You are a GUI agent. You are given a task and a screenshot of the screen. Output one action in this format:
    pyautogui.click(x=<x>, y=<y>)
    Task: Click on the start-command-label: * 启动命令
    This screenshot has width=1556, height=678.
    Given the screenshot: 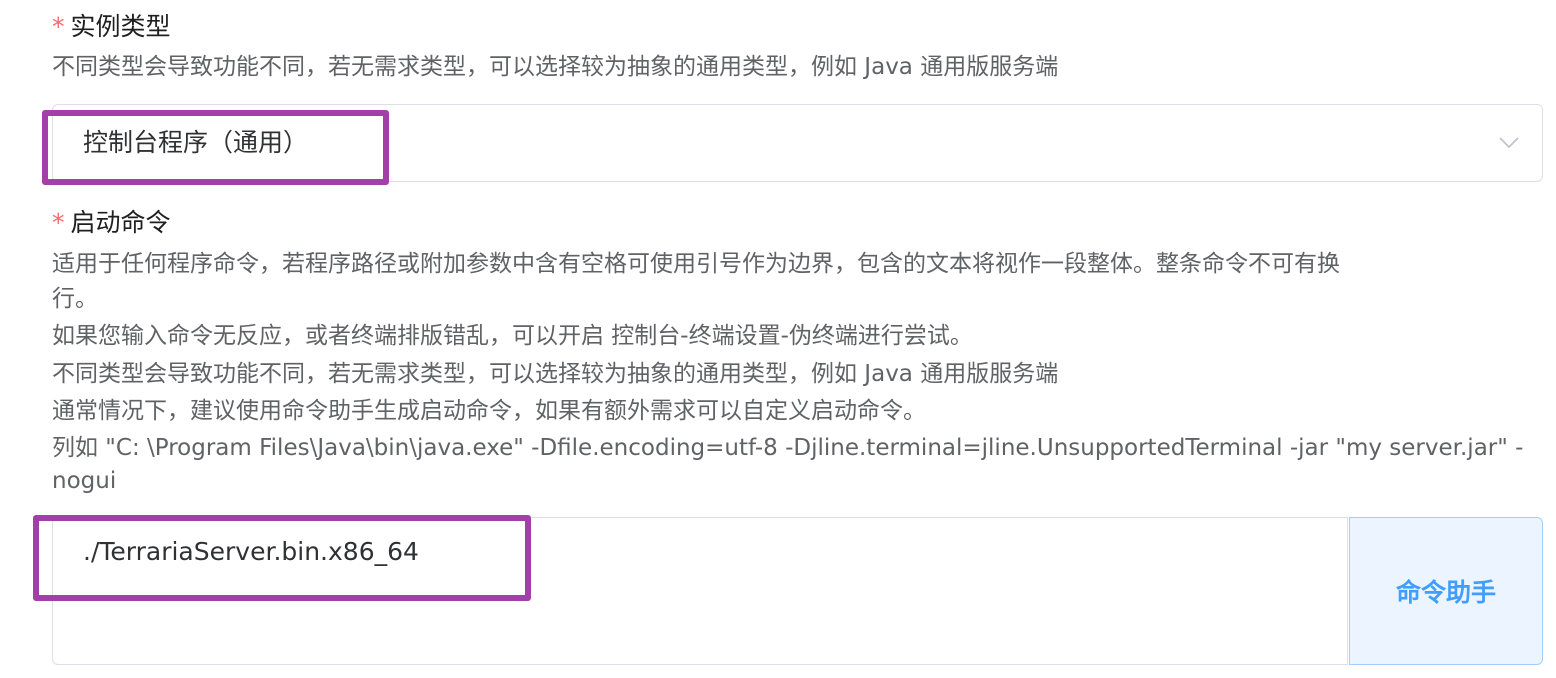 What is the action you would take?
    pyautogui.click(x=111, y=223)
    